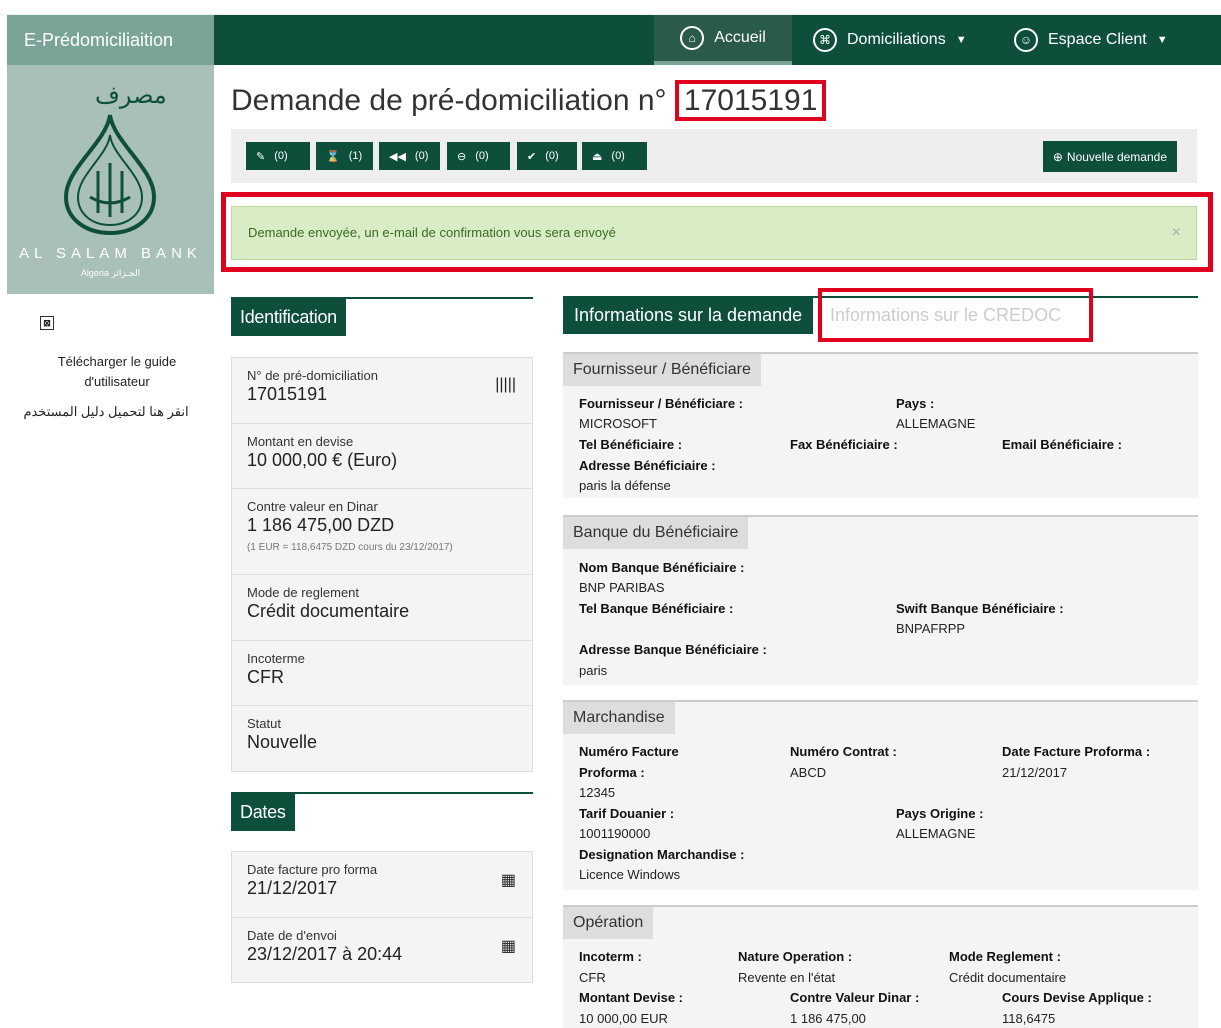  Describe the element at coordinates (478, 156) in the screenshot. I see `rejected-filter-button: ⊖ (0)` at that location.